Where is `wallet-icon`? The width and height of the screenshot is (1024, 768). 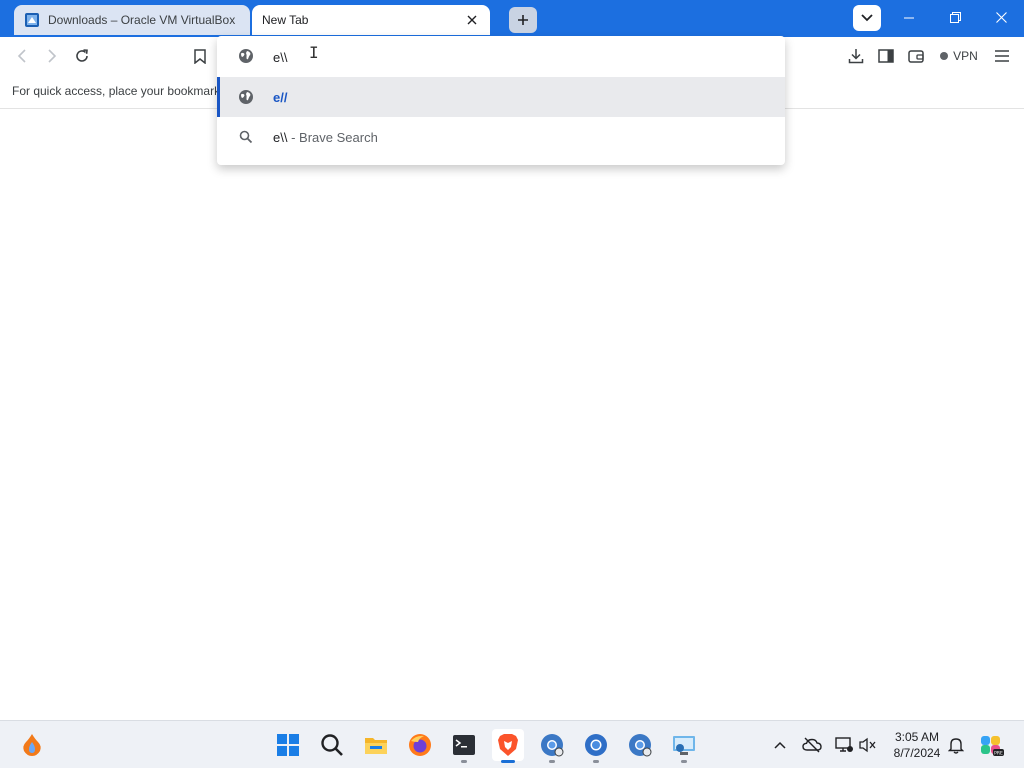
wallet-icon is located at coordinates (916, 56).